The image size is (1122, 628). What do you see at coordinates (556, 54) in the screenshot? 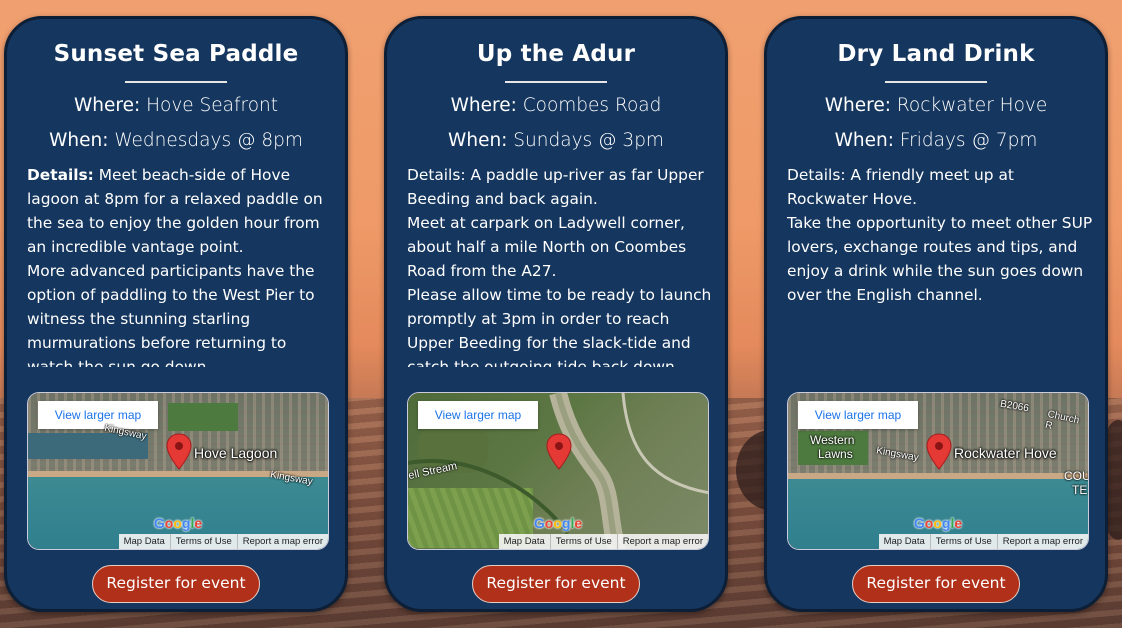
I see `card-title: Up the Adur` at bounding box center [556, 54].